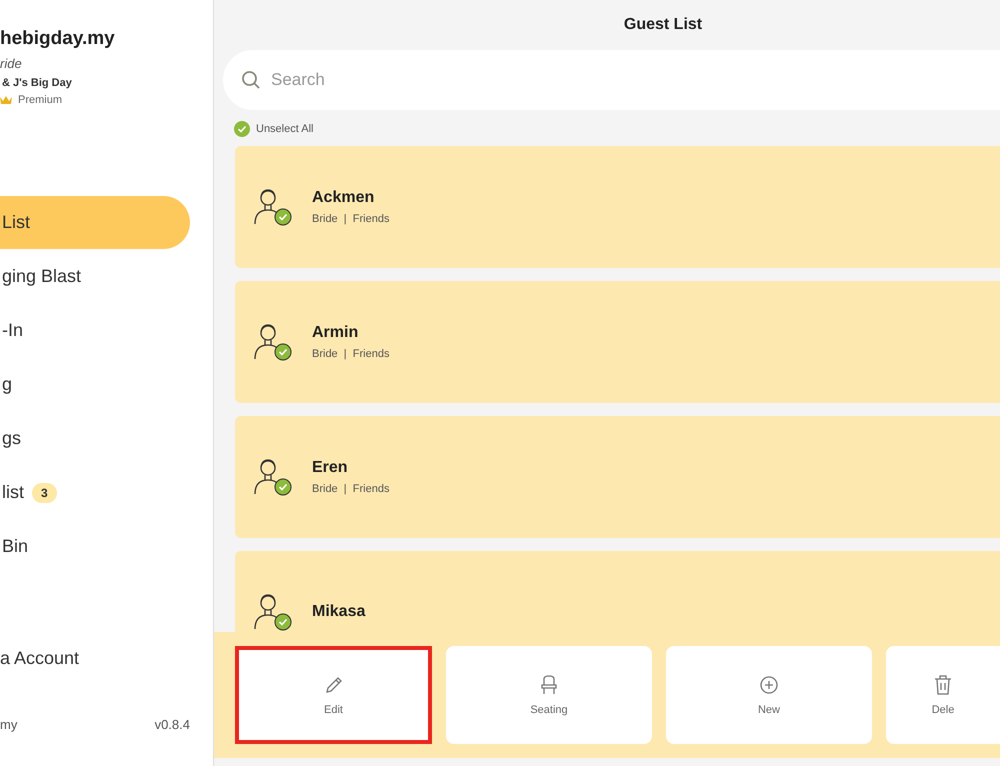 The image size is (1000, 766). I want to click on edit-button: Edit, so click(333, 695).